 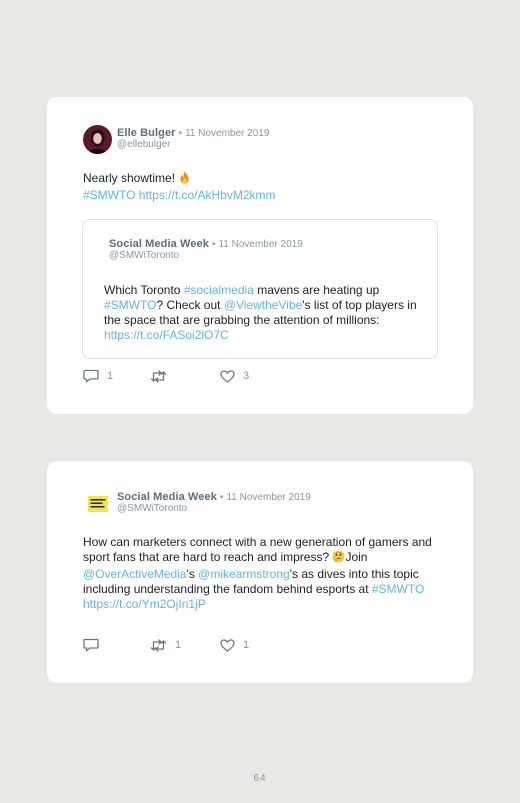 I want to click on author-name: Social Media Week, so click(x=167, y=497).